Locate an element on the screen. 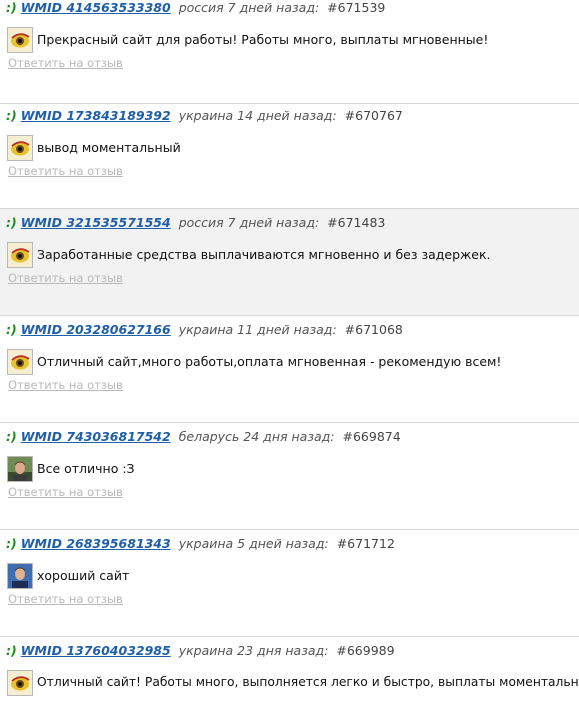 Image resolution: width=579 pixels, height=707 pixels. wmid-link: WMID 268395681343 is located at coordinates (96, 543).